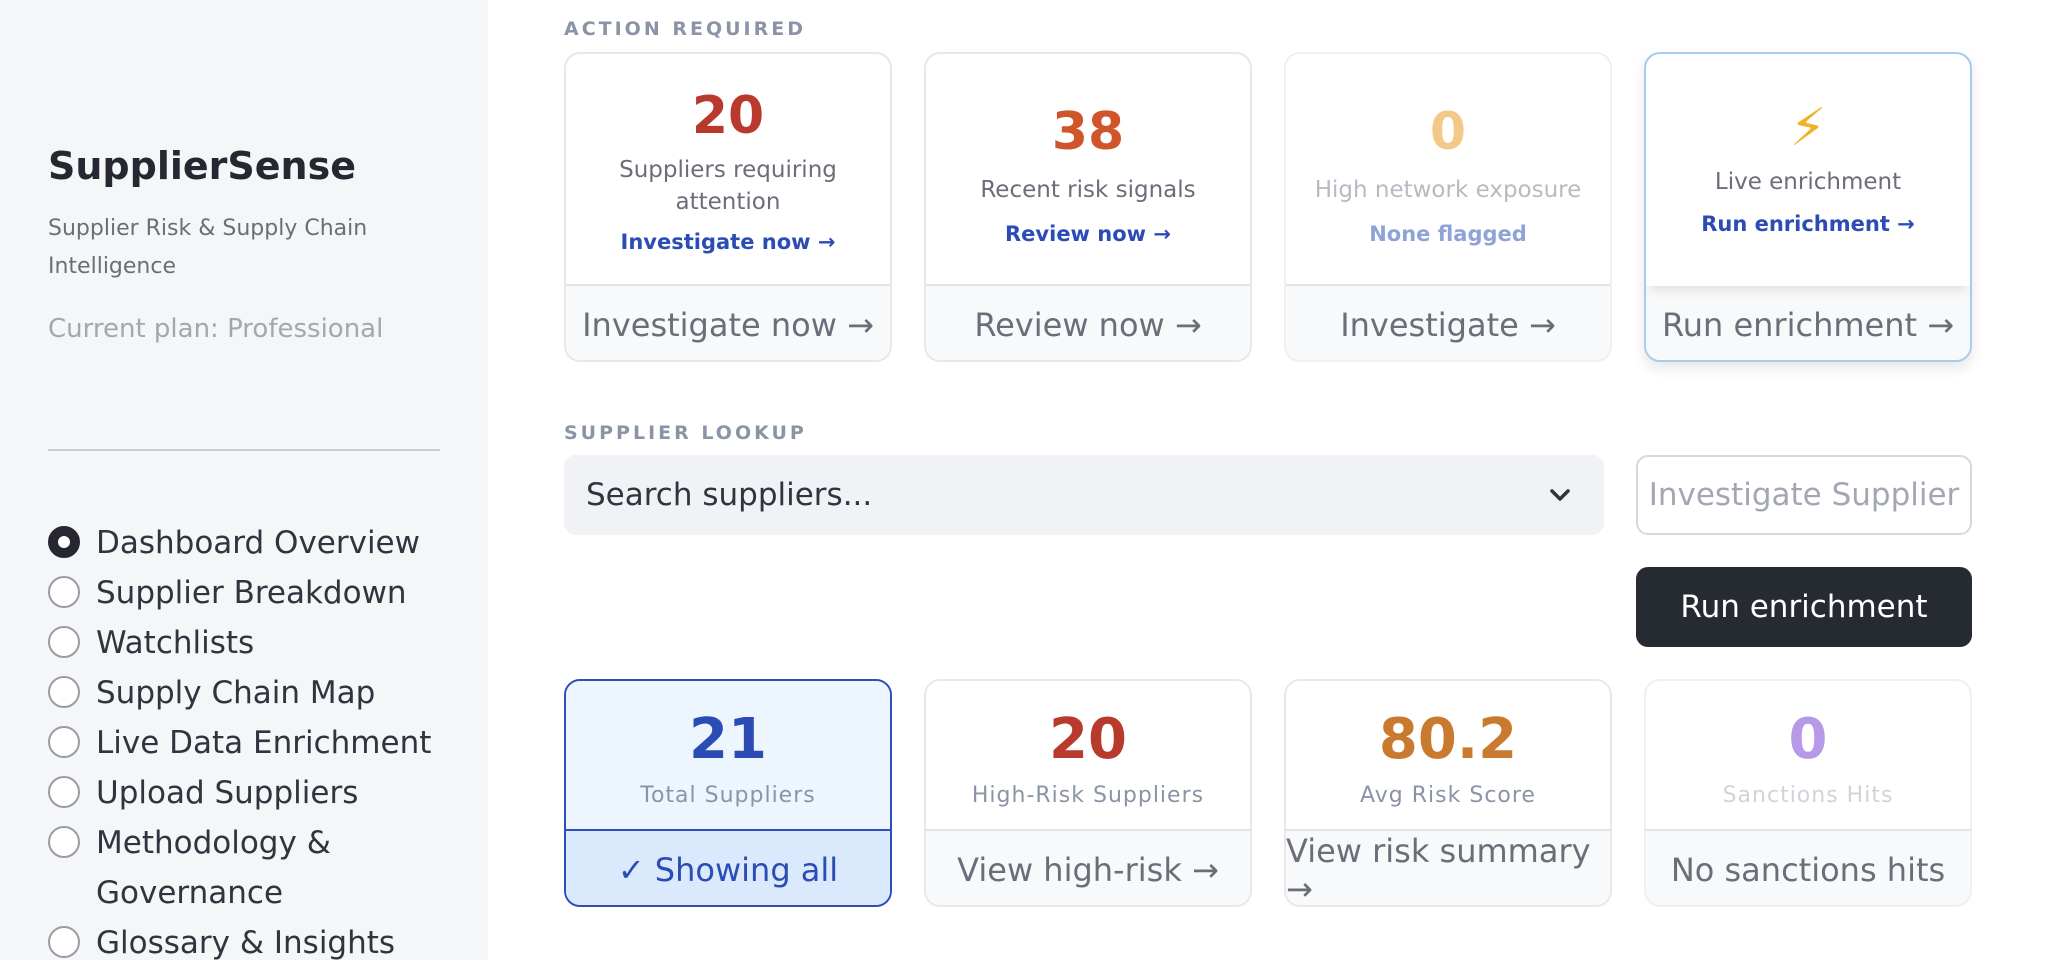 Image resolution: width=2048 pixels, height=968 pixels. Describe the element at coordinates (1448, 868) in the screenshot. I see `view-risk-summary-button: View risk summary →` at that location.